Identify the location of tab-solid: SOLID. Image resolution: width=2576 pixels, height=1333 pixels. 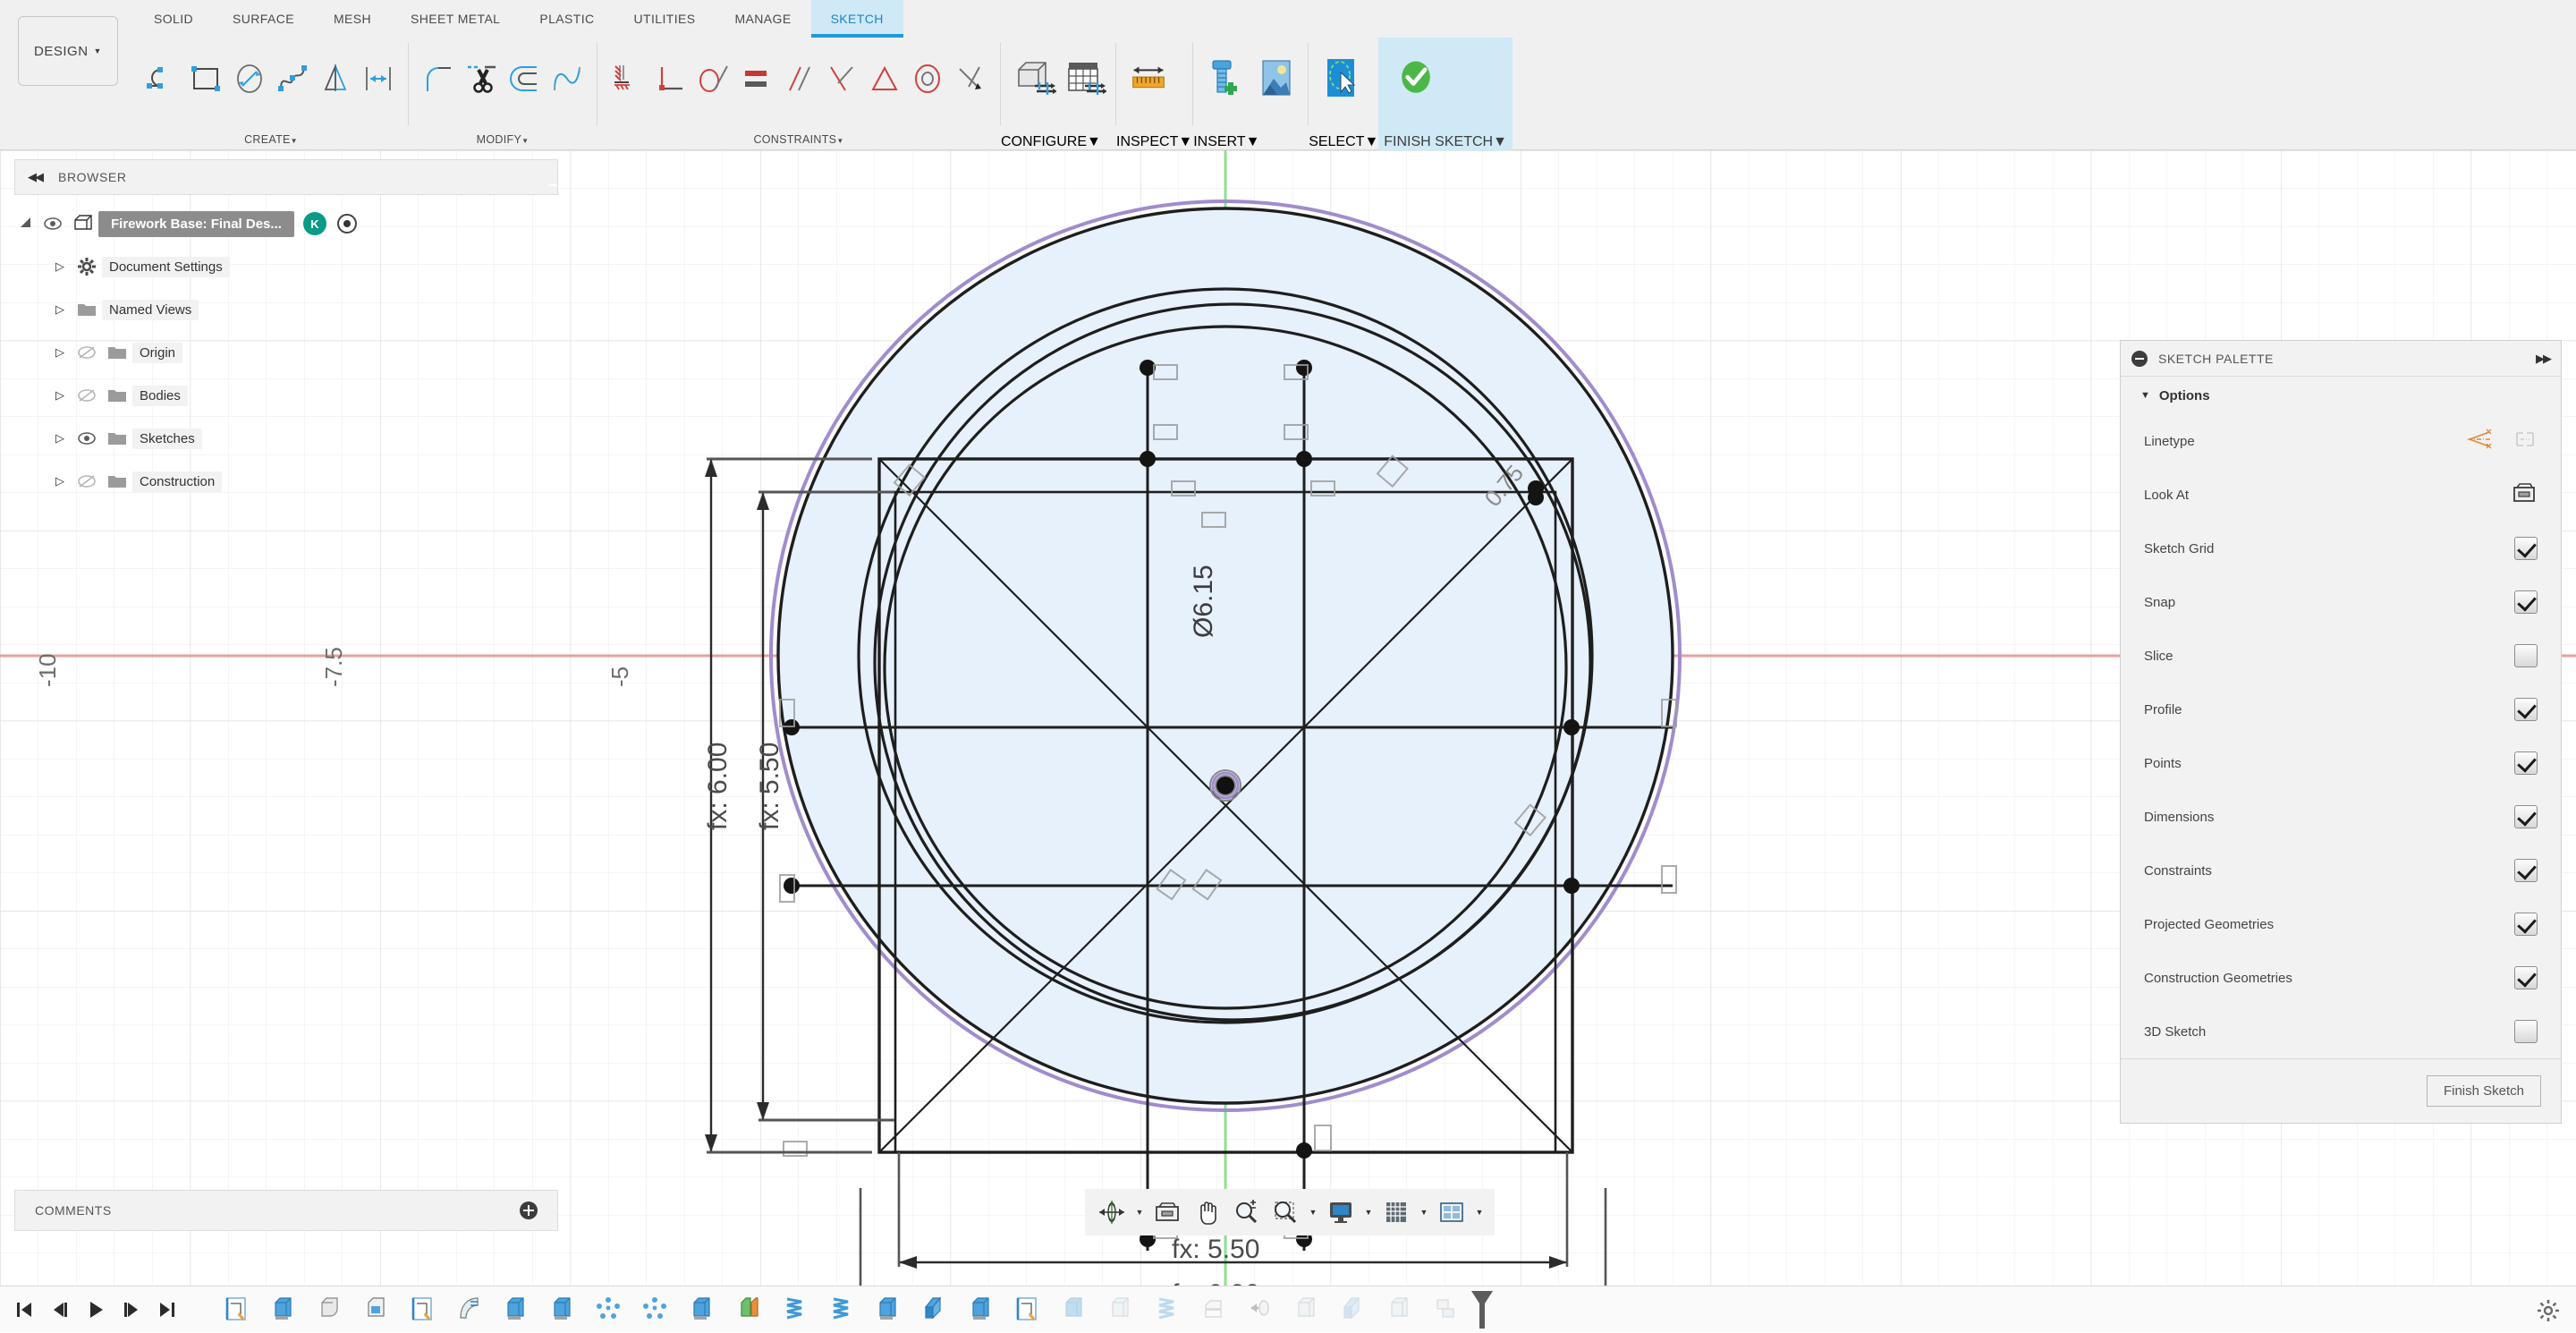
(173, 19).